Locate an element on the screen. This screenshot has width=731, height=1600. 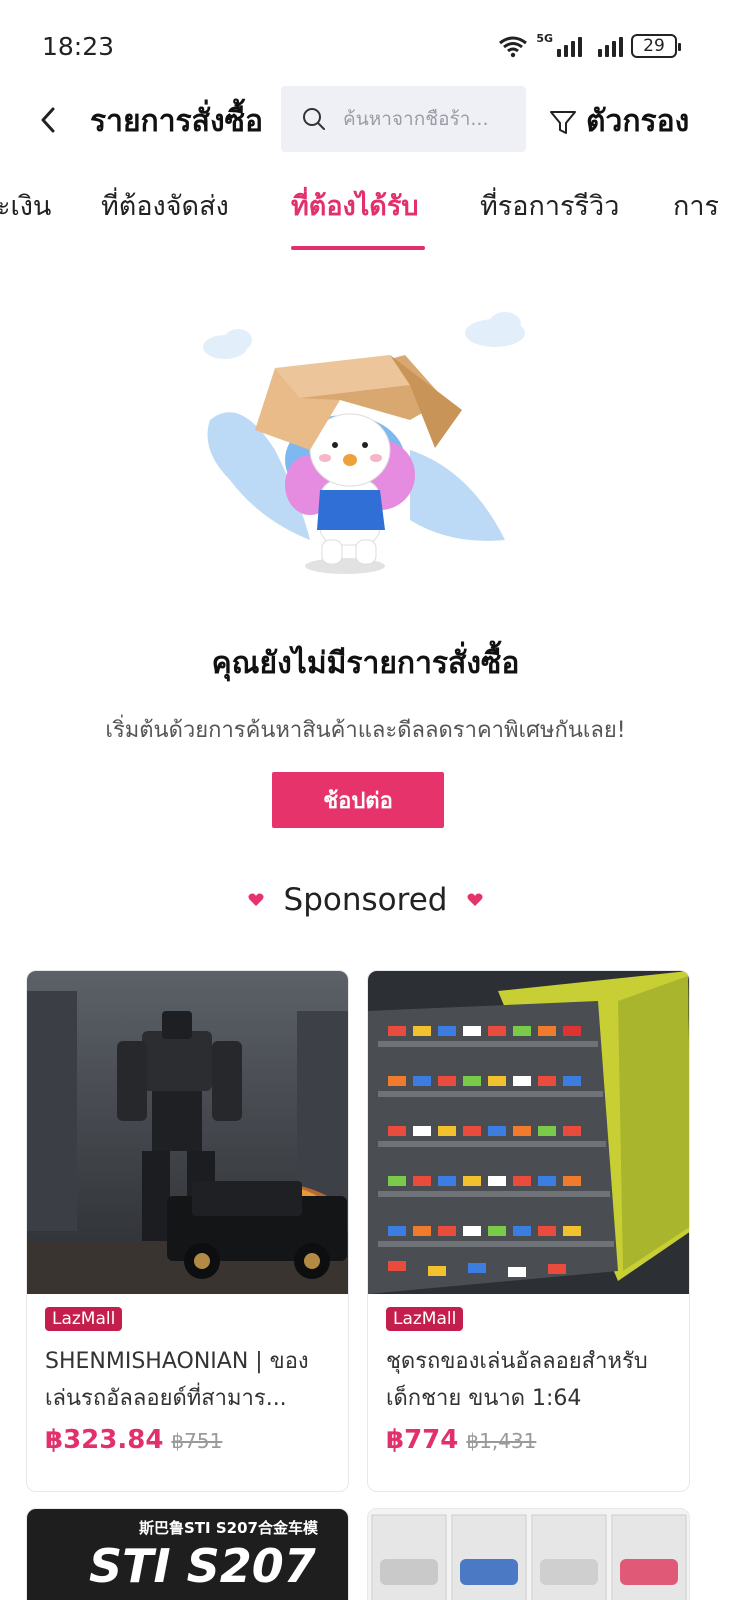
search-icon is located at coordinates (314, 119).